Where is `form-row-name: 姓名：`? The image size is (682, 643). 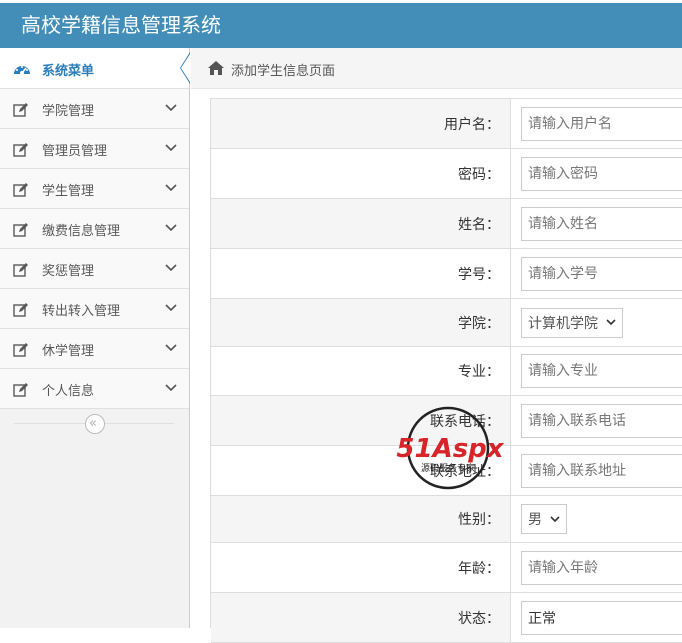
form-row-name: 姓名： is located at coordinates (446, 224).